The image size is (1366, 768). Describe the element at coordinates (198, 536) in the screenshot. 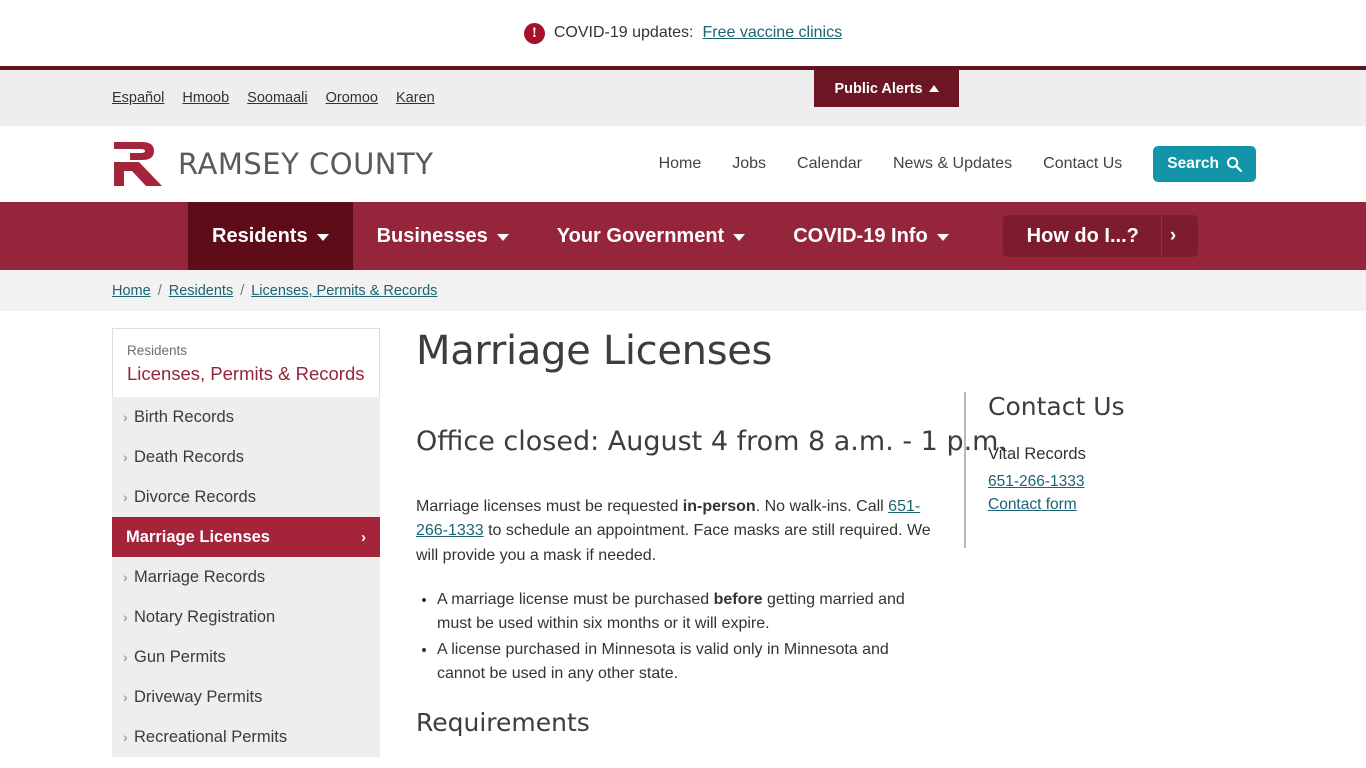

I see `sidebar-item-label: Marriage Licenses` at that location.